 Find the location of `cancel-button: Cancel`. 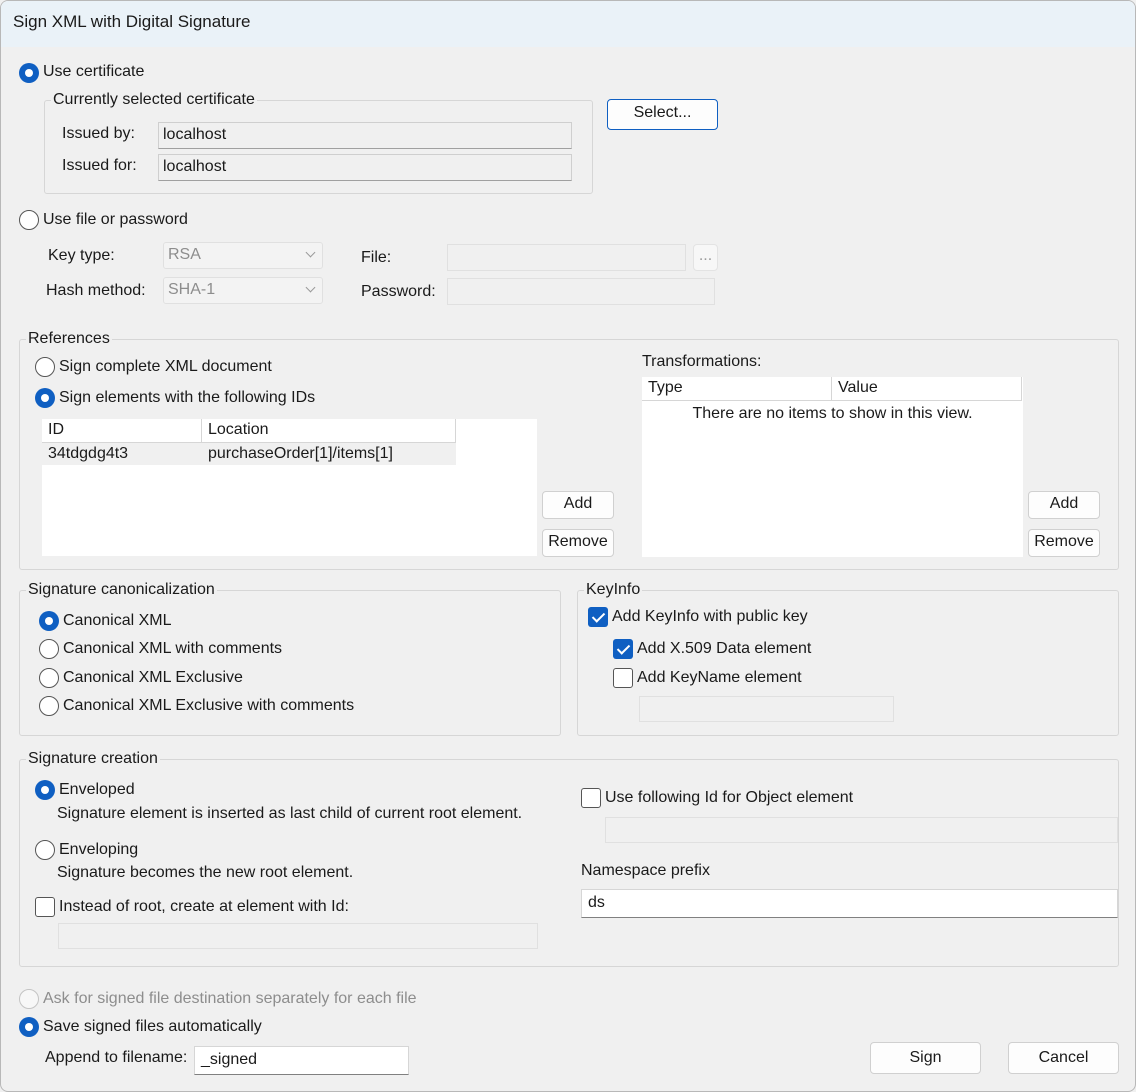

cancel-button: Cancel is located at coordinates (1063, 1058).